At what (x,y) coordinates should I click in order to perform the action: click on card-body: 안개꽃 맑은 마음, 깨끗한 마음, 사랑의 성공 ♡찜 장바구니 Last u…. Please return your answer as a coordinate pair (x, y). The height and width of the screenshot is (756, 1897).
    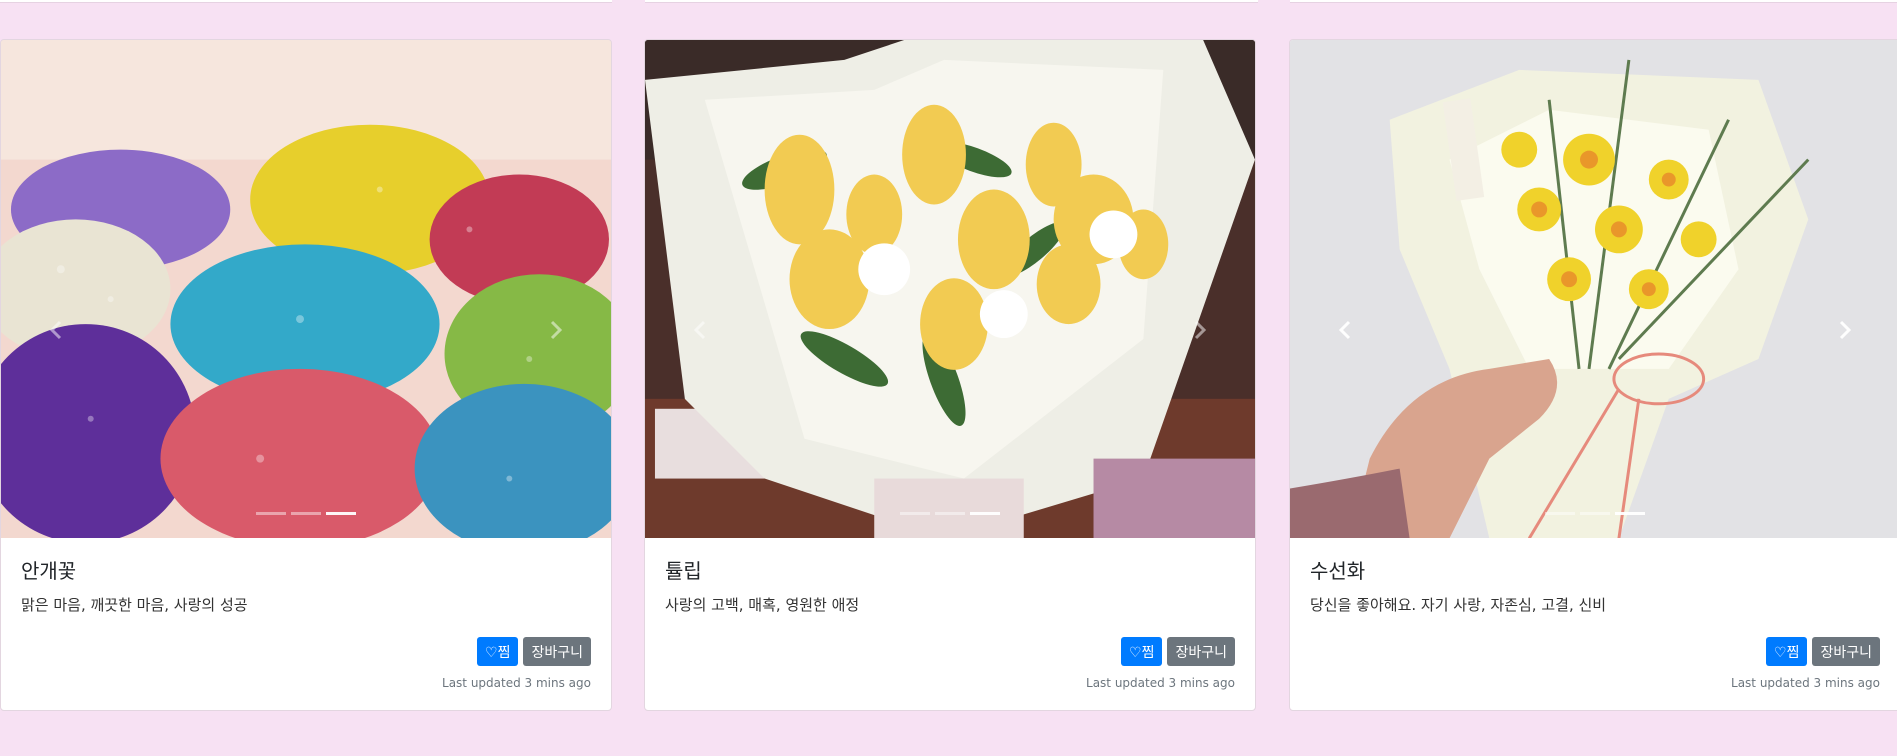
    Looking at the image, I should click on (306, 625).